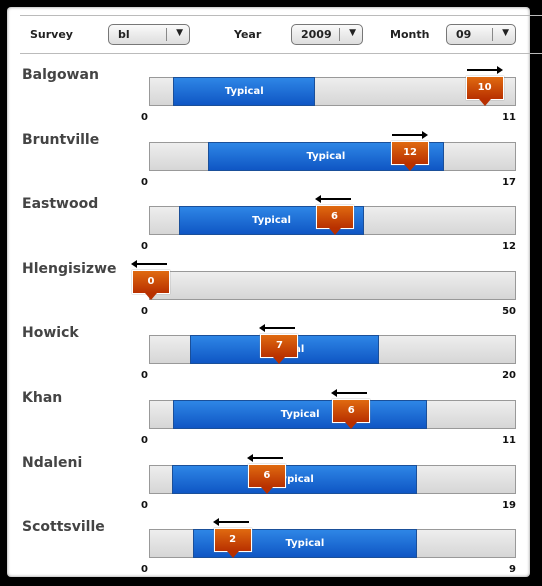  I want to click on gauge-track: 0, so click(323, 279).